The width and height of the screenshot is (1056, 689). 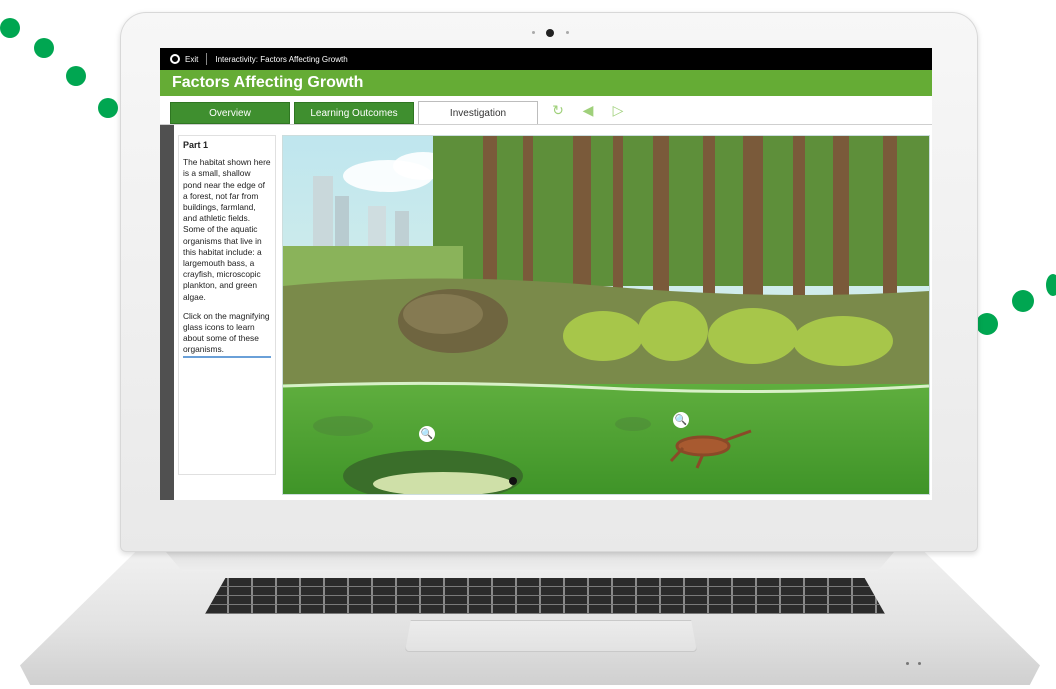 What do you see at coordinates (175, 59) in the screenshot?
I see `exit-icon` at bounding box center [175, 59].